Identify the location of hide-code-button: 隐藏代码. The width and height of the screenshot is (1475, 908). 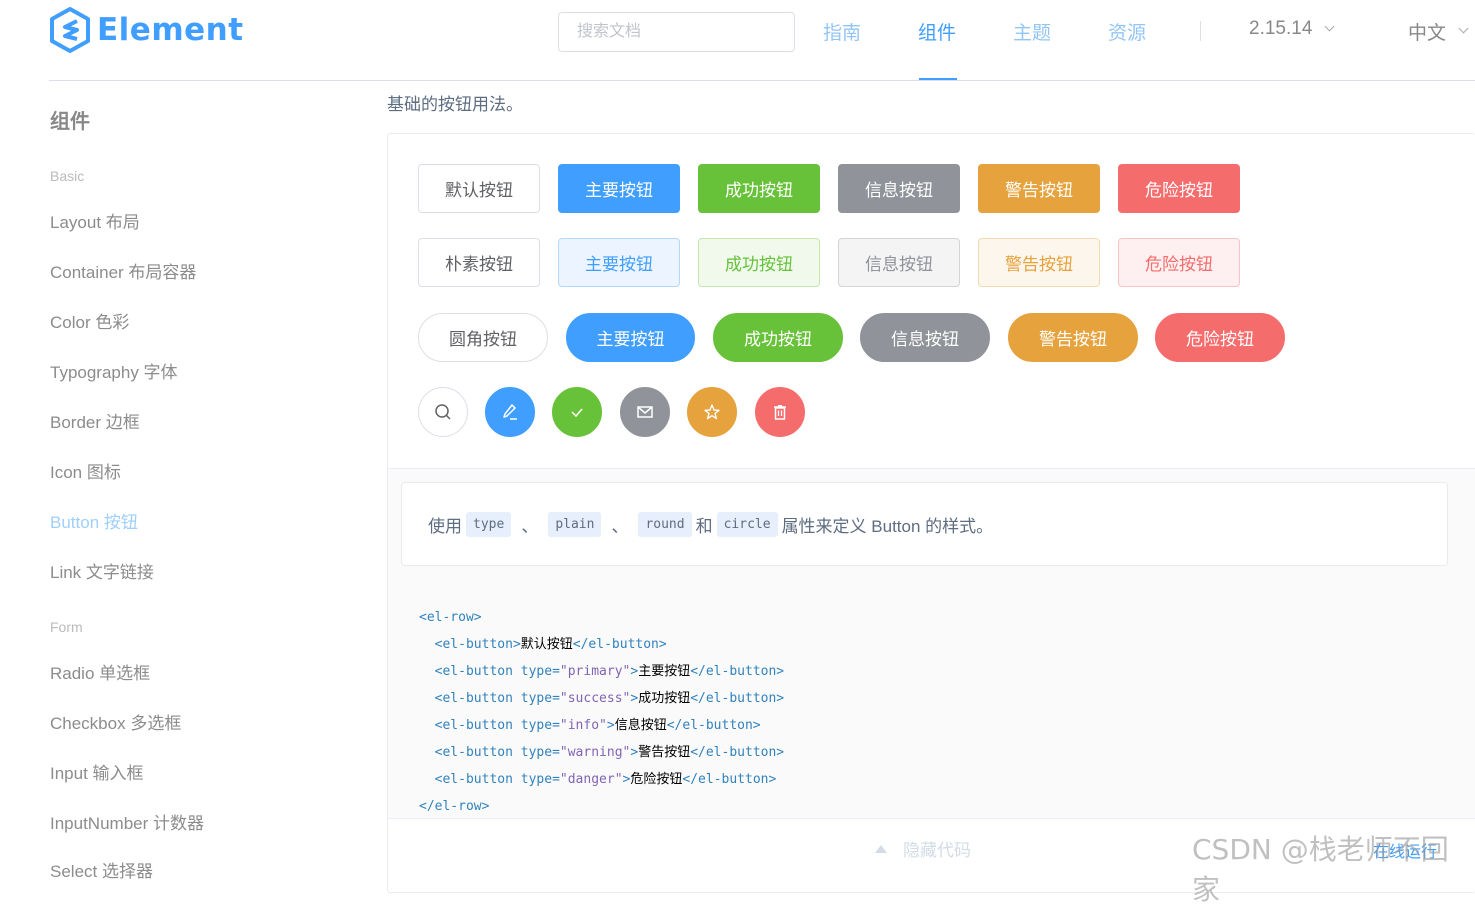
(923, 848).